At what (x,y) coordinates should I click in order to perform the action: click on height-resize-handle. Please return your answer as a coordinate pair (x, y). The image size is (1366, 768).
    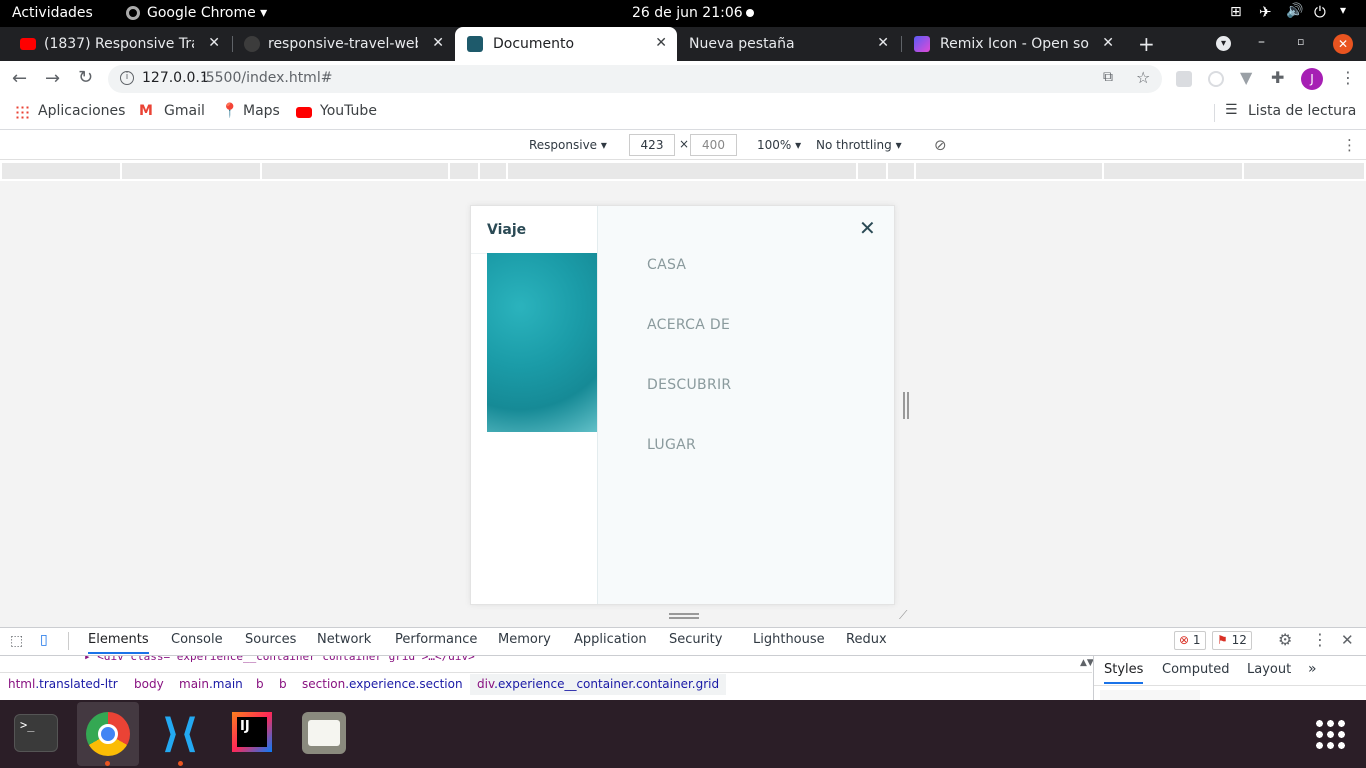
    Looking at the image, I should click on (684, 614).